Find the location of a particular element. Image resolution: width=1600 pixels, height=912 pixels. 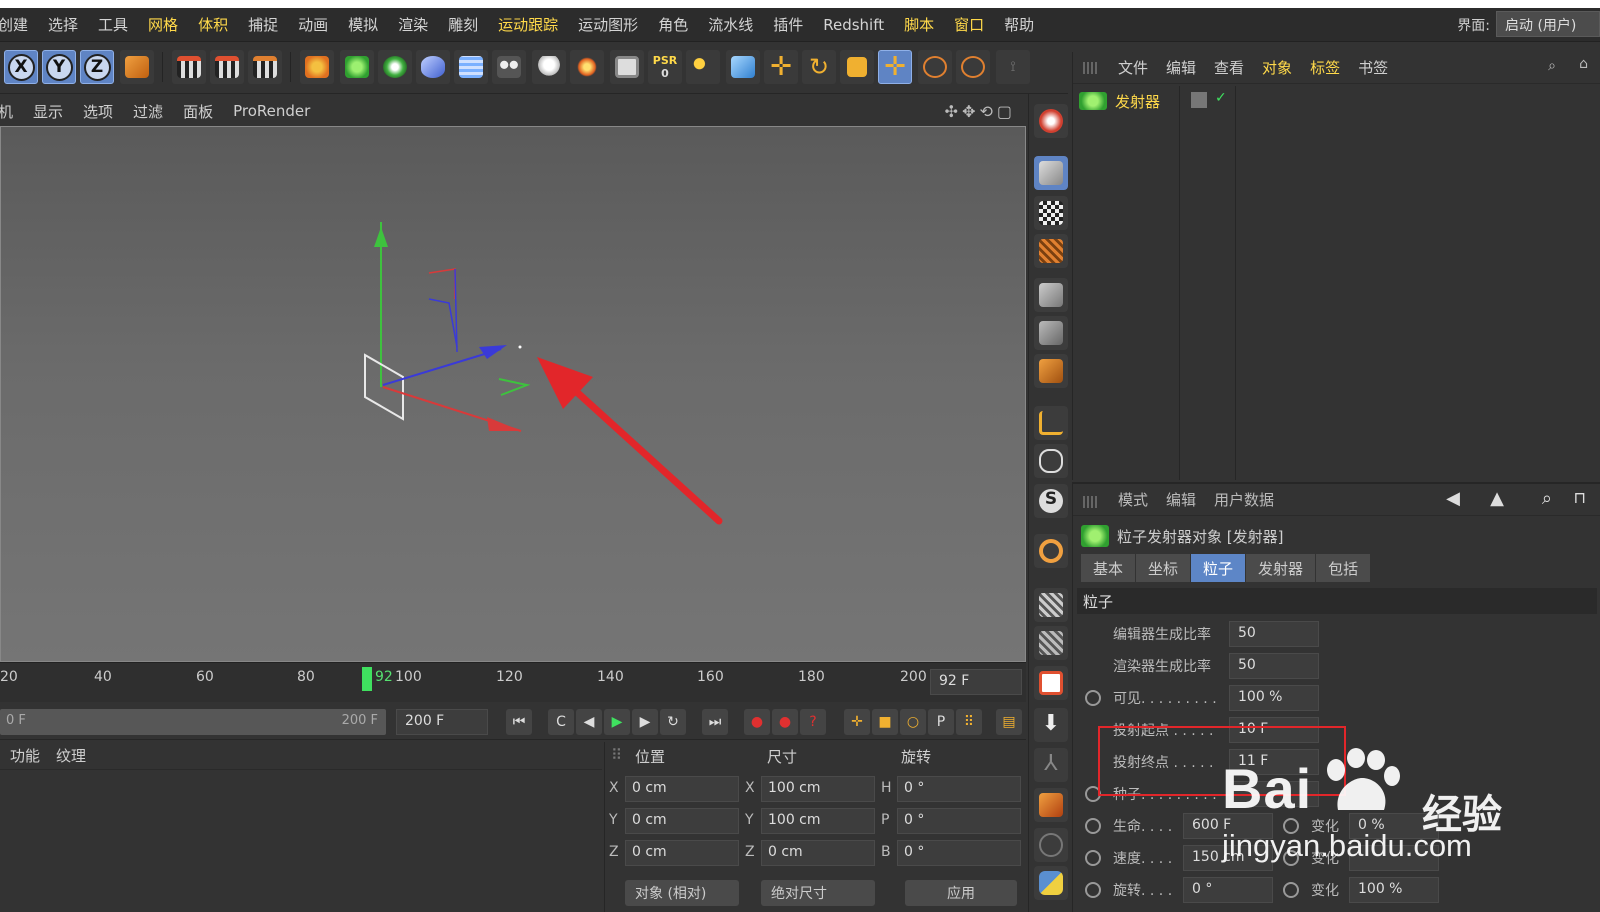

viewport-menu-panel: 面板 is located at coordinates (198, 111).